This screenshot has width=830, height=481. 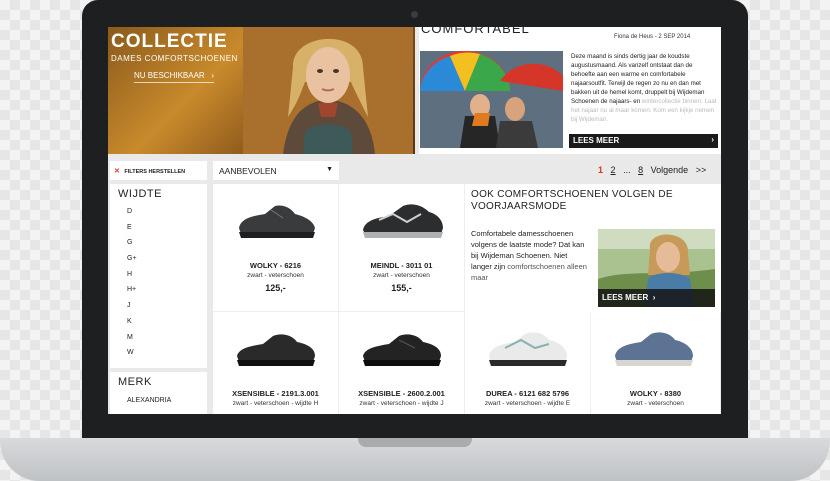 I want to click on hero-cta-label: NU BESCHIKBAAR, so click(x=169, y=75).